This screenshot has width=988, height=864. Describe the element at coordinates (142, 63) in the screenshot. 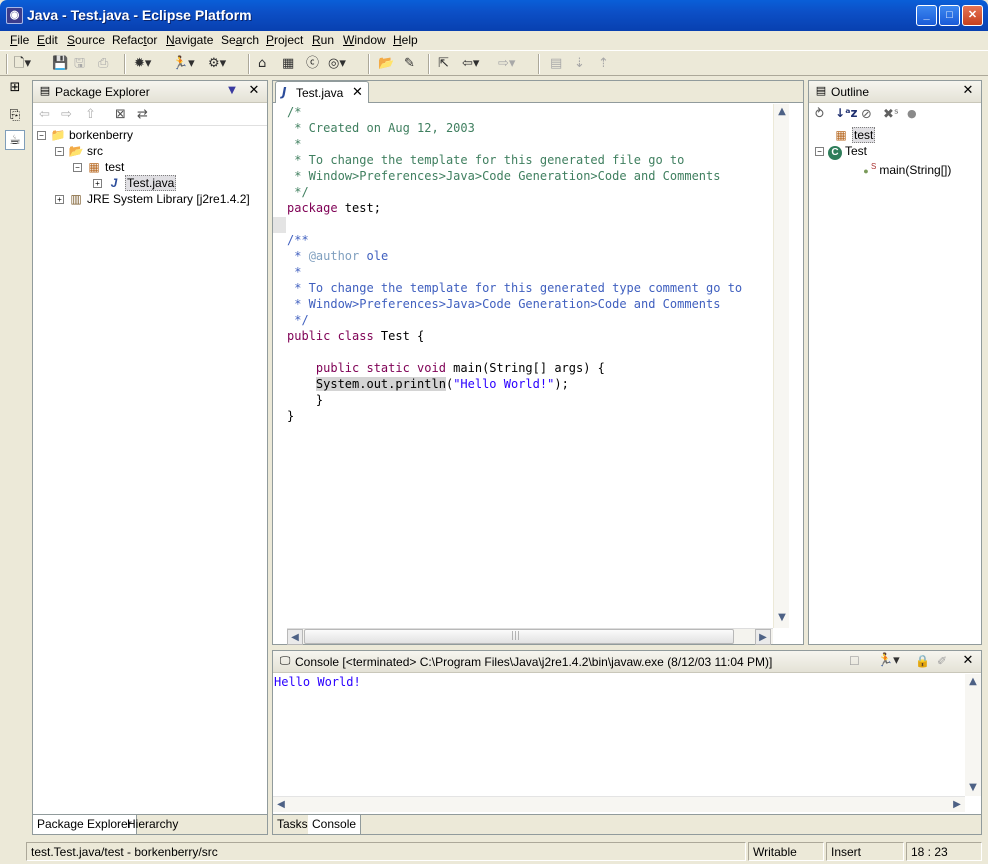

I see `debug-icon: ✹▾` at that location.